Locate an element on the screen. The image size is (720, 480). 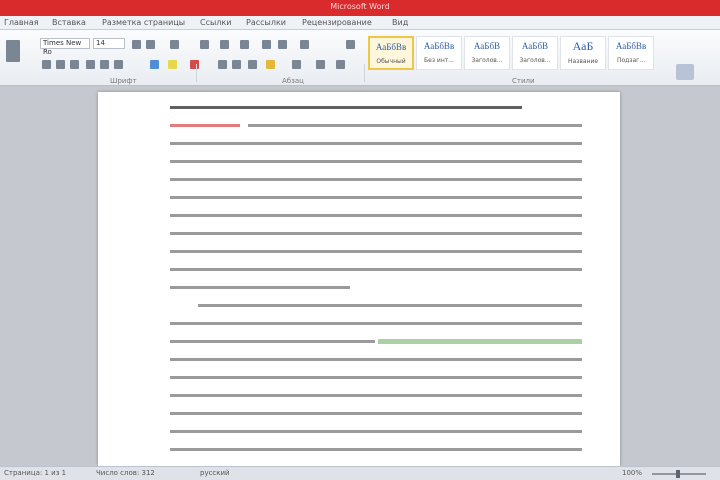
italic-icon is located at coordinates (60, 64).